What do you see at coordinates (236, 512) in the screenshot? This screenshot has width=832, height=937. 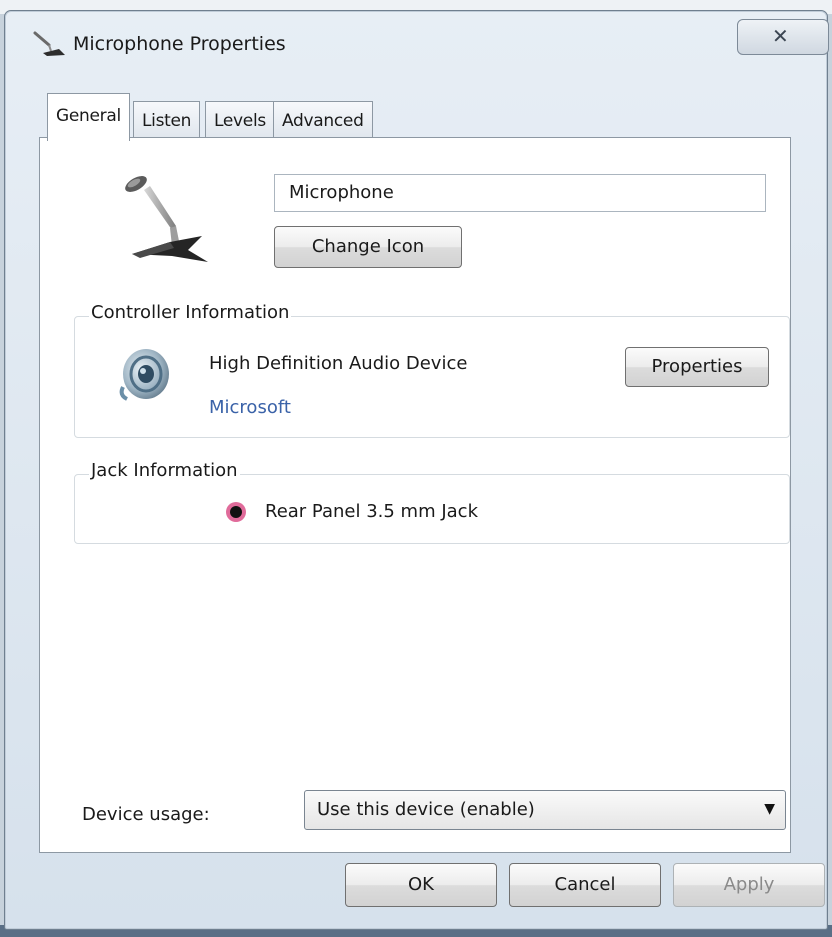 I see `jack-dot-icon` at bounding box center [236, 512].